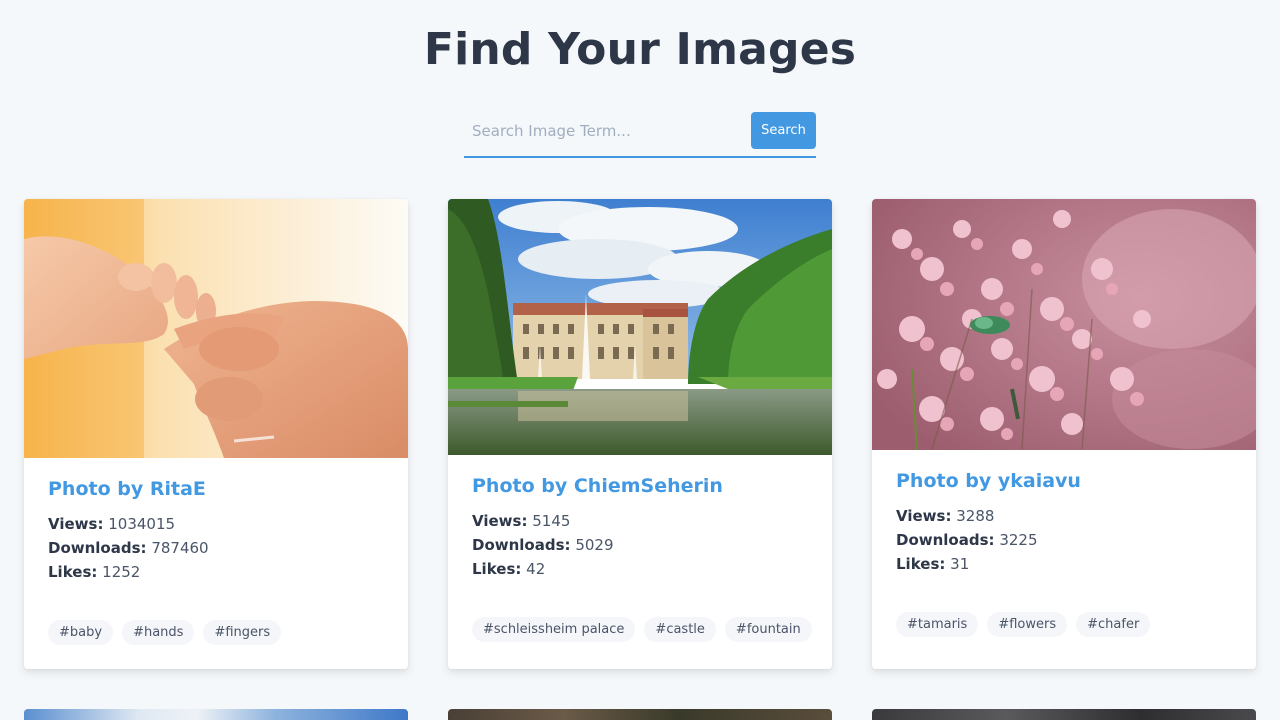 This screenshot has width=1280, height=720. What do you see at coordinates (551, 521) in the screenshot?
I see `views-value: 5145` at bounding box center [551, 521].